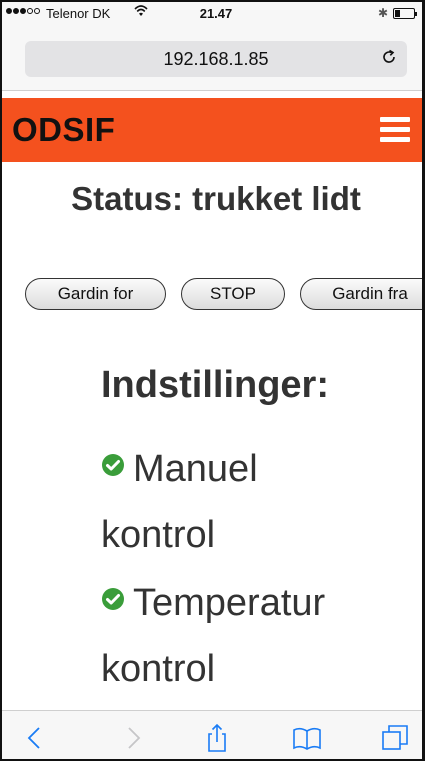 This screenshot has width=429, height=763. Describe the element at coordinates (216, 198) in the screenshot. I see `curtain-status: Status: trukket lidt` at that location.